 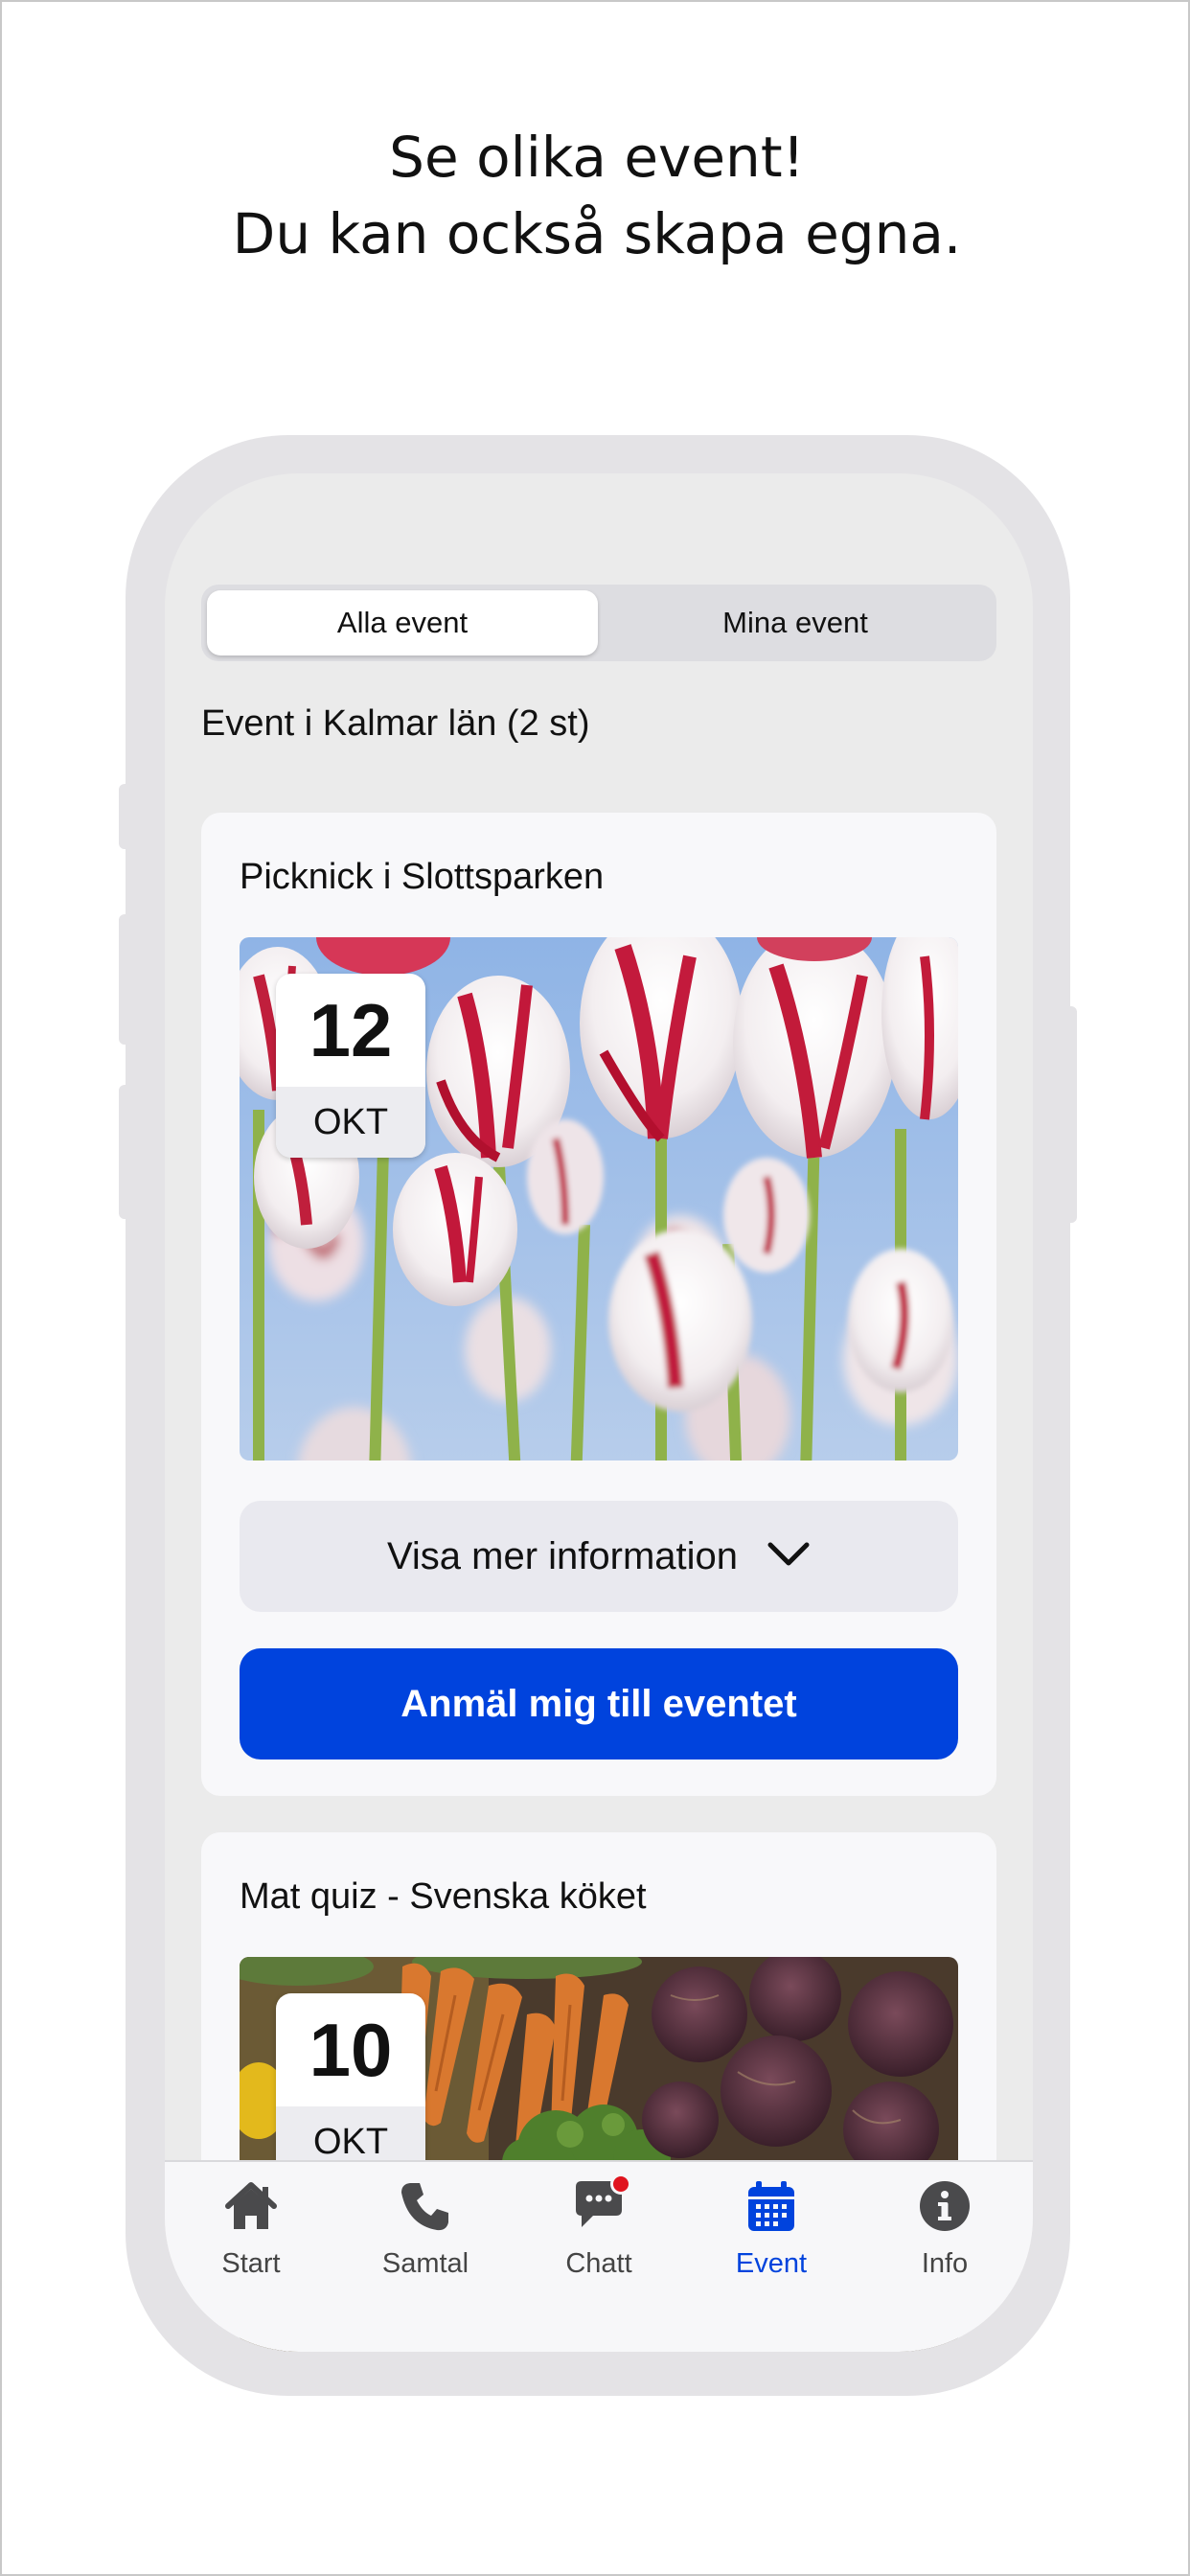 I want to click on chat-icon, so click(x=601, y=2204).